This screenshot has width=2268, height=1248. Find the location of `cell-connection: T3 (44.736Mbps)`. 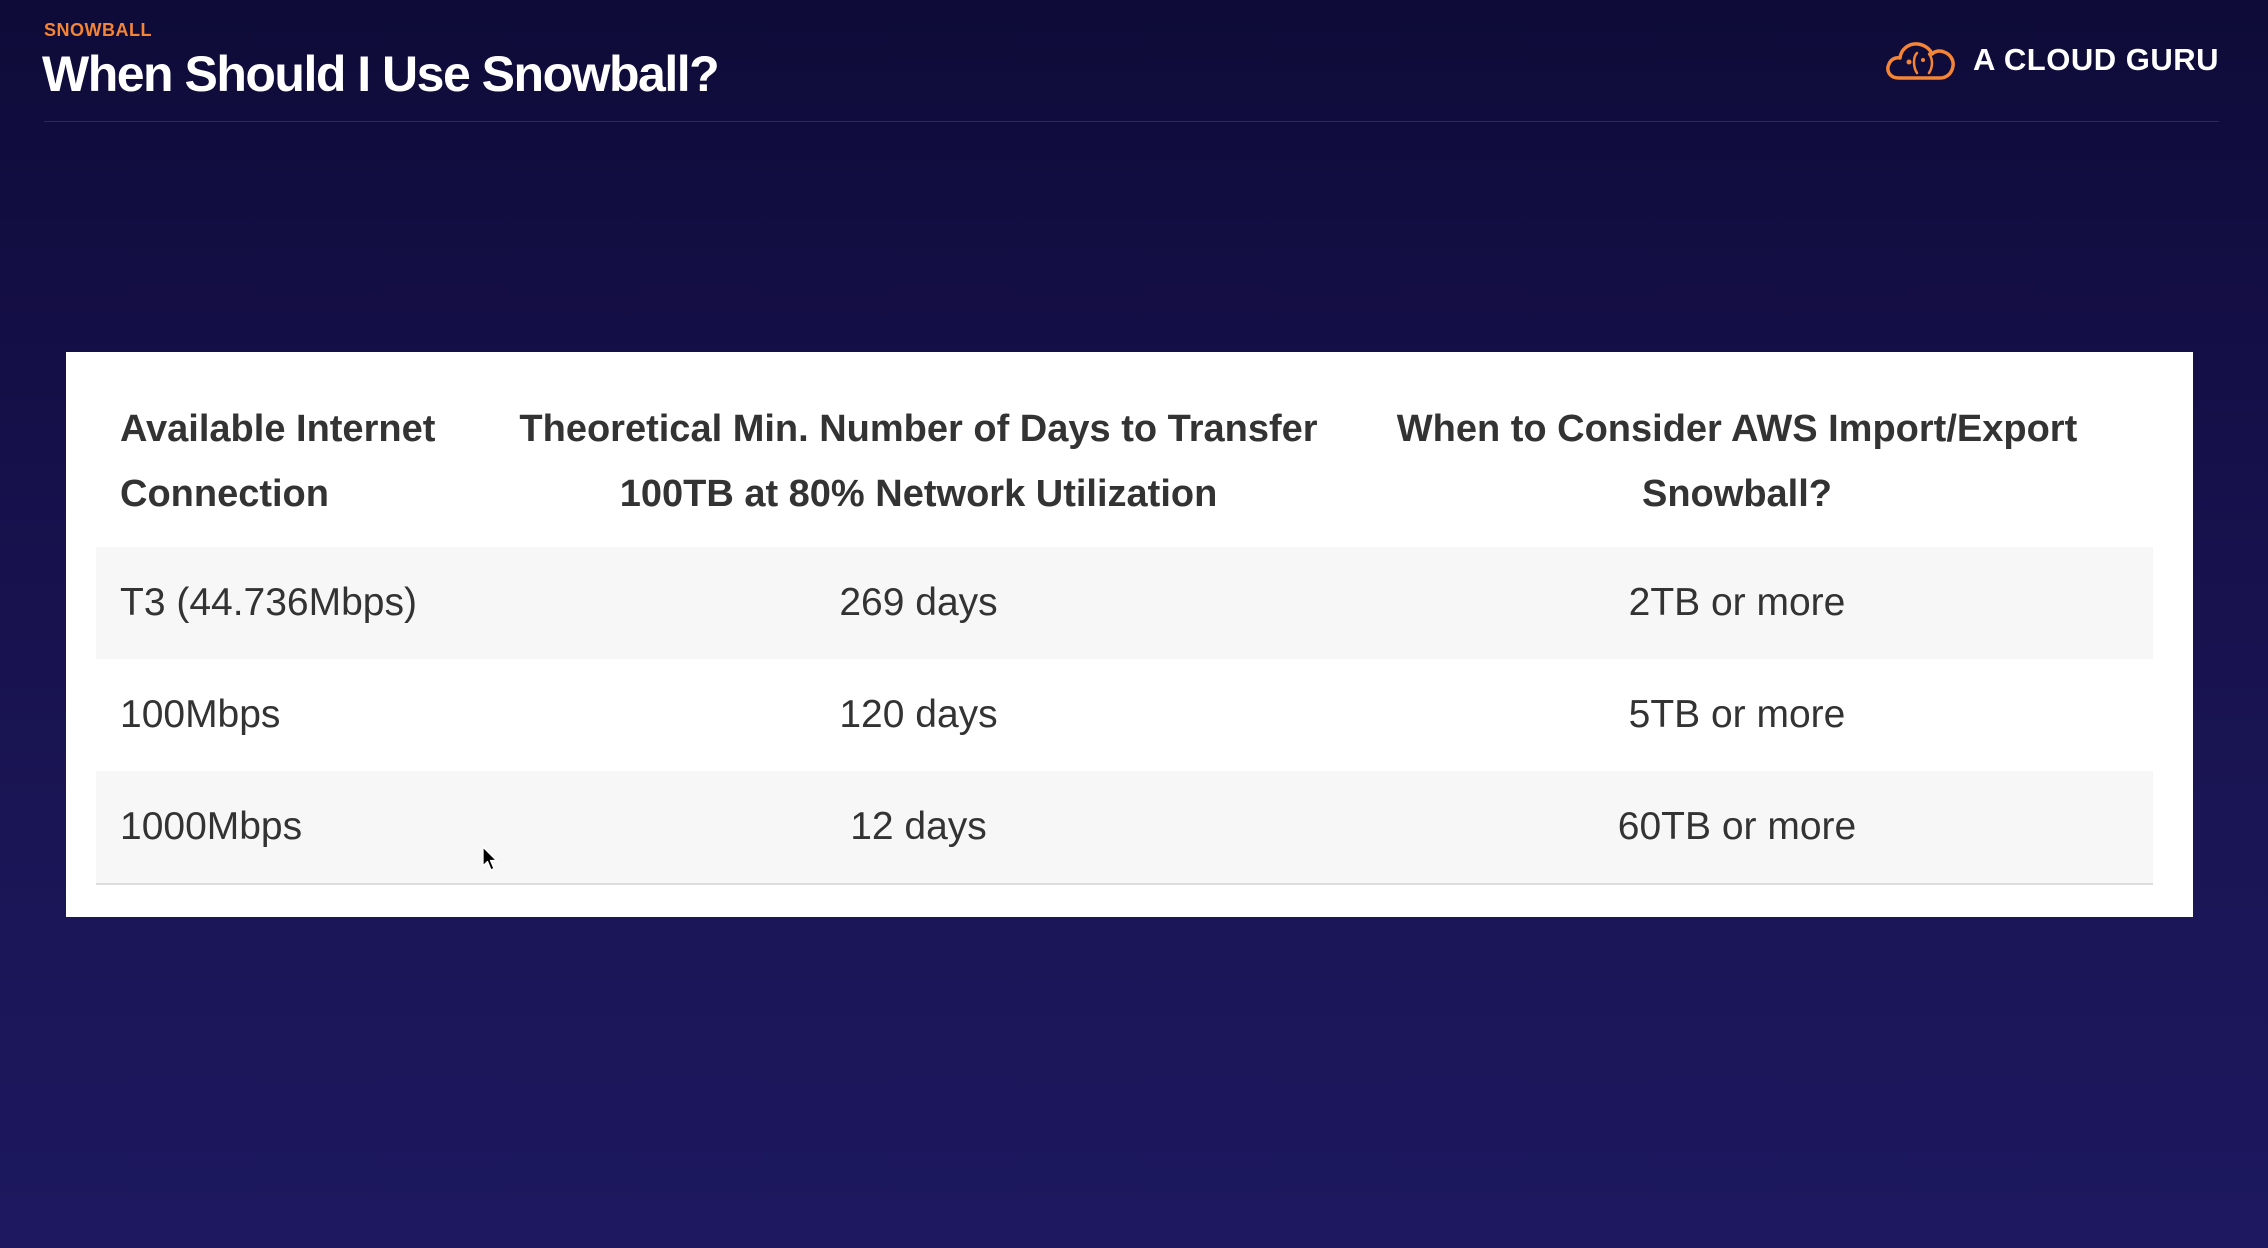

cell-connection: T3 (44.736Mbps) is located at coordinates (306, 603).